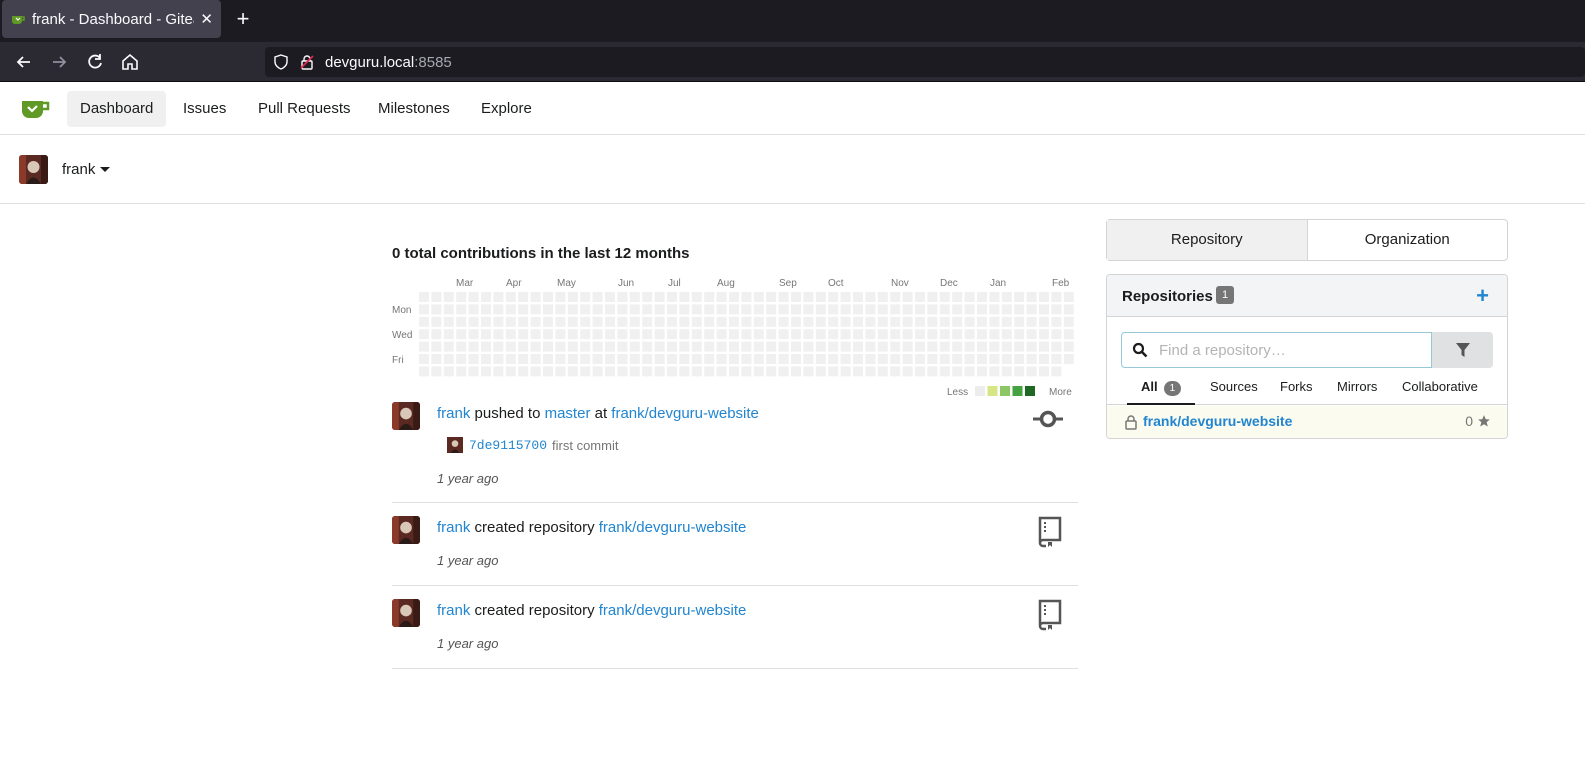 Image resolution: width=1585 pixels, height=757 pixels. Describe the element at coordinates (35, 108) in the screenshot. I see `gitea-logo-icon` at that location.